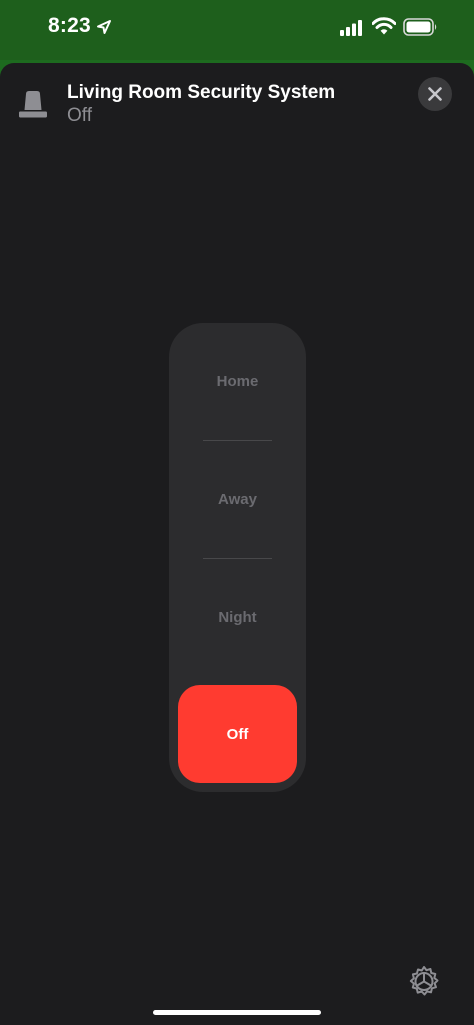 This screenshot has width=474, height=1025. I want to click on close-button, so click(435, 94).